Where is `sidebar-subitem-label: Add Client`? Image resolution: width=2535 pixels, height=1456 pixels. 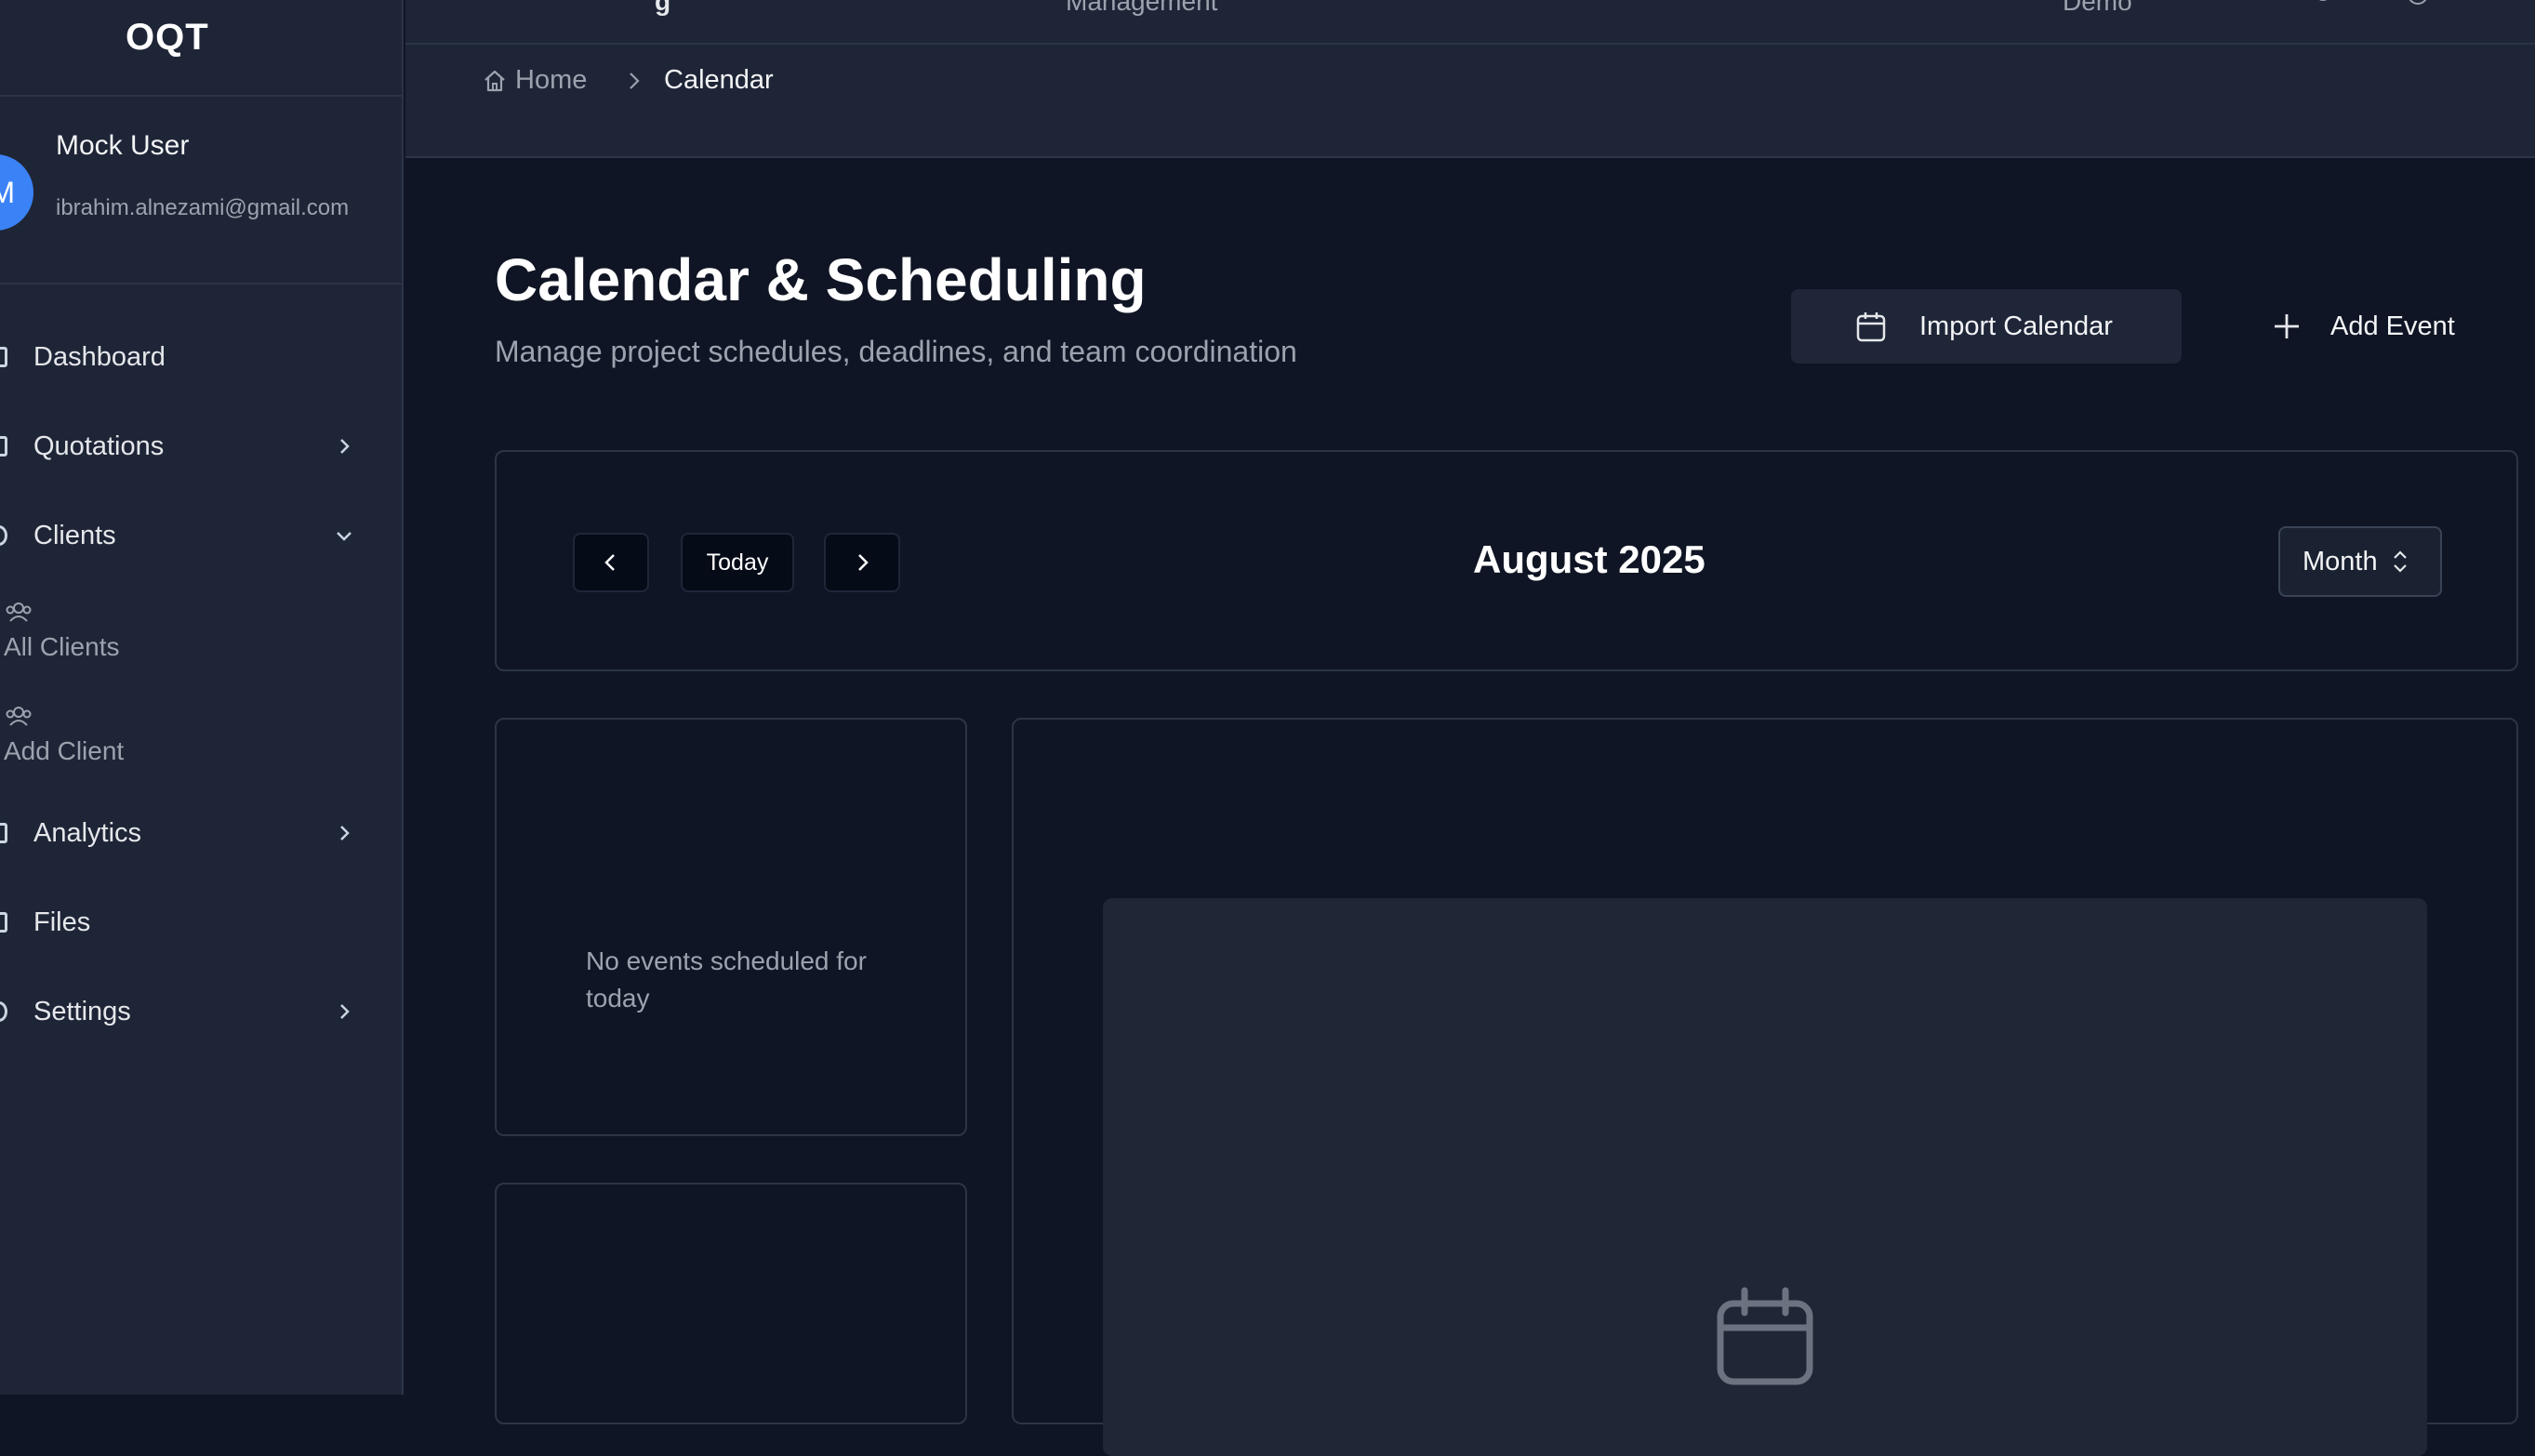
sidebar-subitem-label: Add Client is located at coordinates (65, 750).